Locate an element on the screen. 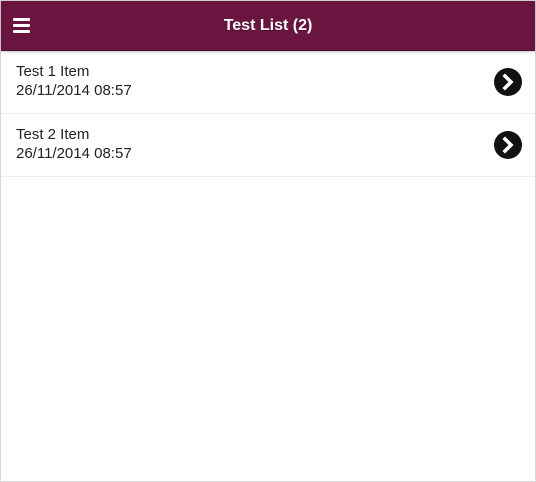  list-item: Test 2 Item 26/11/2014 08:57 is located at coordinates (268, 145).